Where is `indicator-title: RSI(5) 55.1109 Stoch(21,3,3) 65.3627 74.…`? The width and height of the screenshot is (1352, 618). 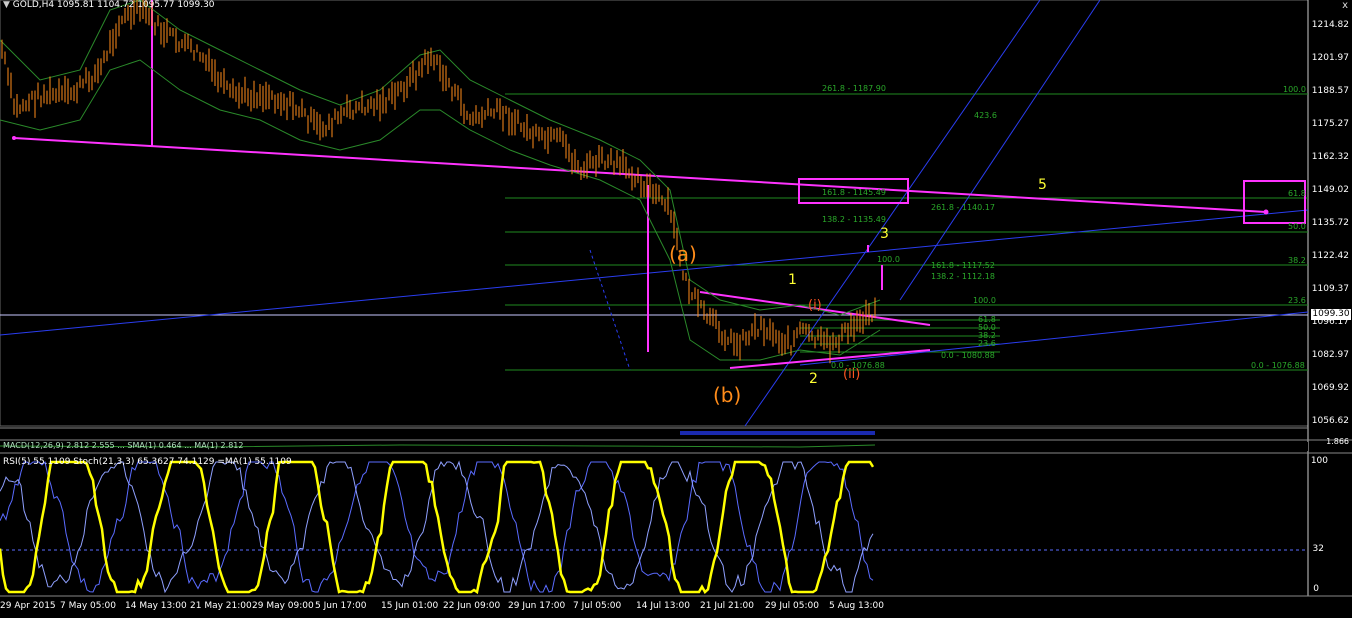
indicator-title: RSI(5) 55.1109 Stoch(21,3,3) 65.3627 74.… is located at coordinates (147, 462).